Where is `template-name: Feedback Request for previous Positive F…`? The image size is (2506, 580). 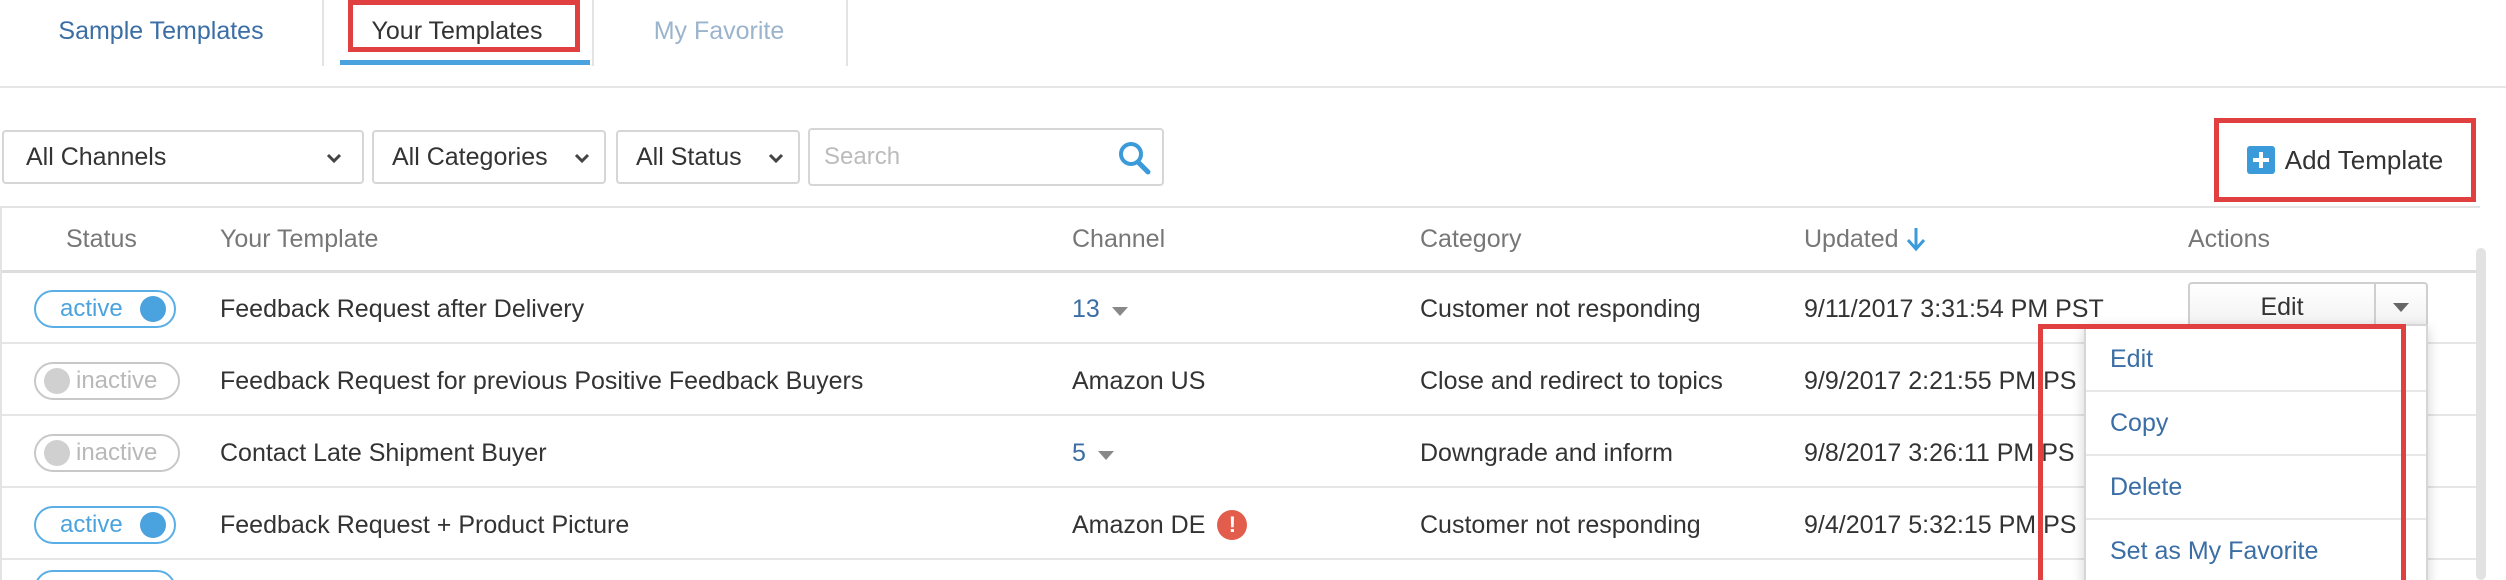
template-name: Feedback Request for previous Positive F… is located at coordinates (542, 380).